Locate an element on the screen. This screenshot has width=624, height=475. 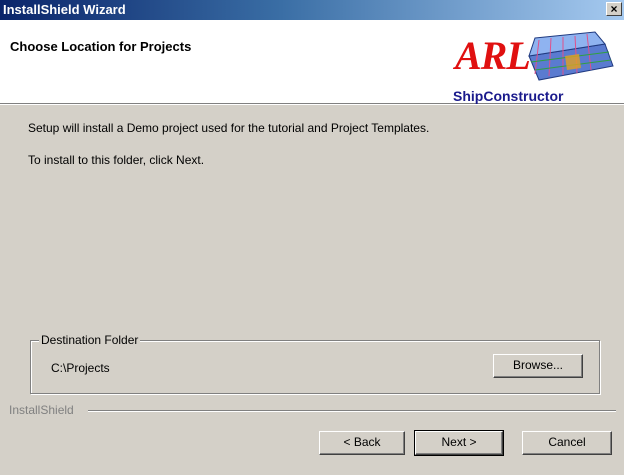
logo-arl-text: ARL is located at coordinates (493, 55).